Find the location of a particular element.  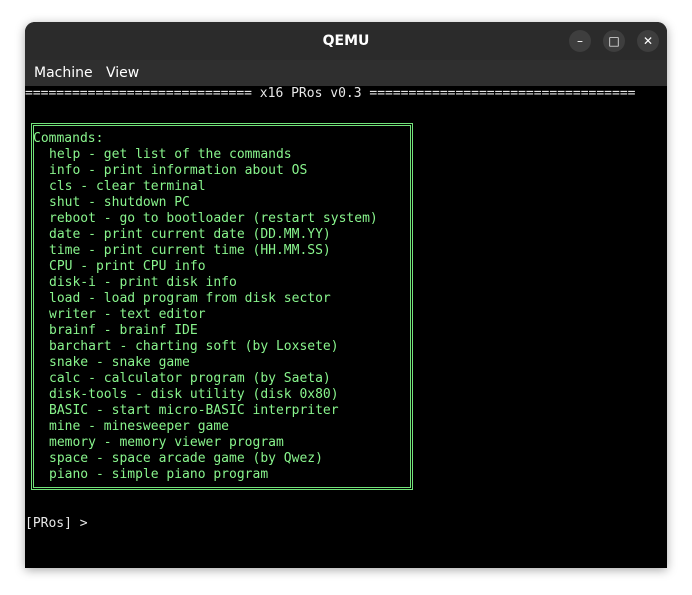

command-memory: memory - memory viewer program is located at coordinates (166, 442).